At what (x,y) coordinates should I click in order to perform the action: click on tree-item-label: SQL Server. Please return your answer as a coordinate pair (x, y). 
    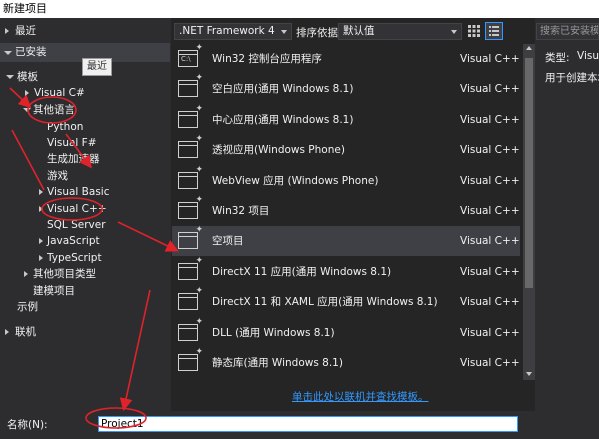
    Looking at the image, I should click on (76, 225).